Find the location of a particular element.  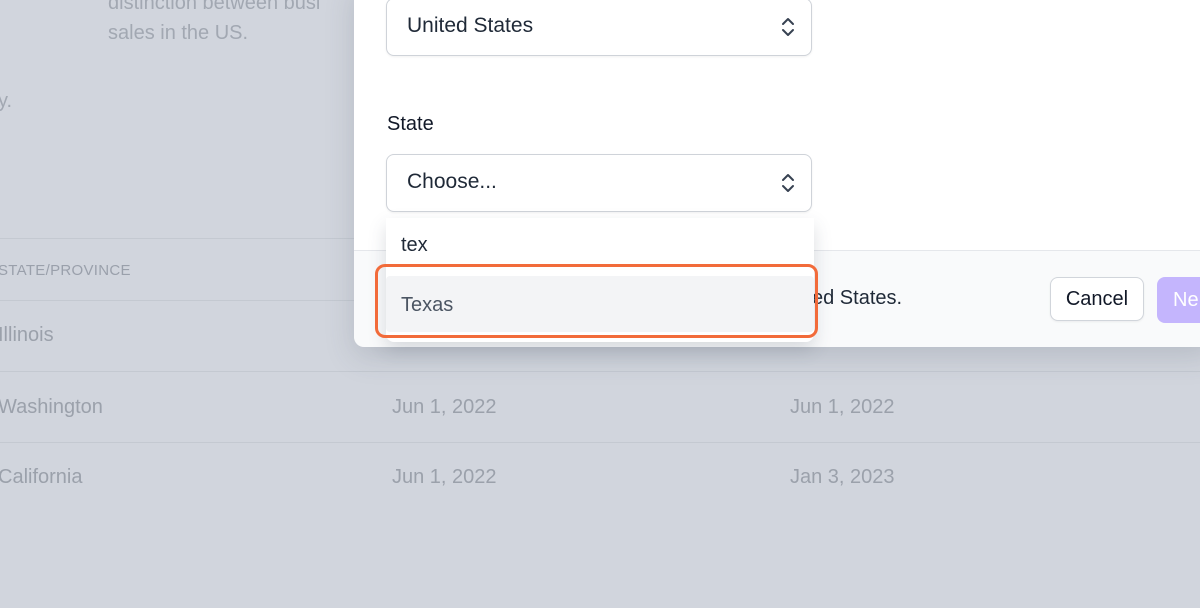

cancel-button: Cancel is located at coordinates (1097, 299).